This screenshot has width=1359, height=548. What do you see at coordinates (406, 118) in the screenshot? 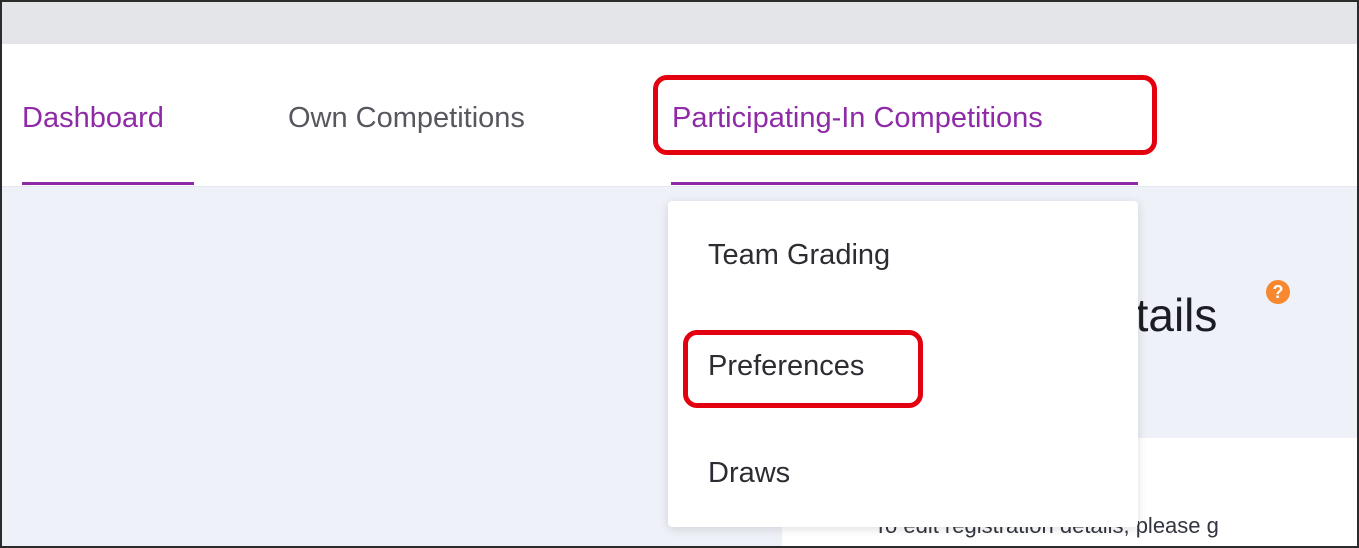
I see `nav-own-competitions: Own Competitions` at bounding box center [406, 118].